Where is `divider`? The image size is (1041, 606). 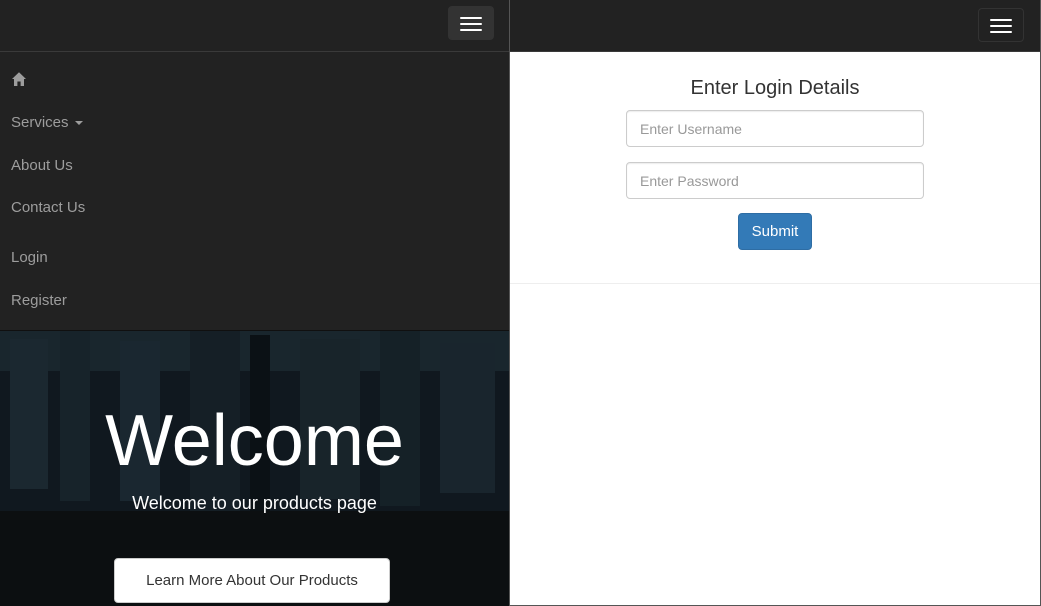
divider is located at coordinates (775, 283).